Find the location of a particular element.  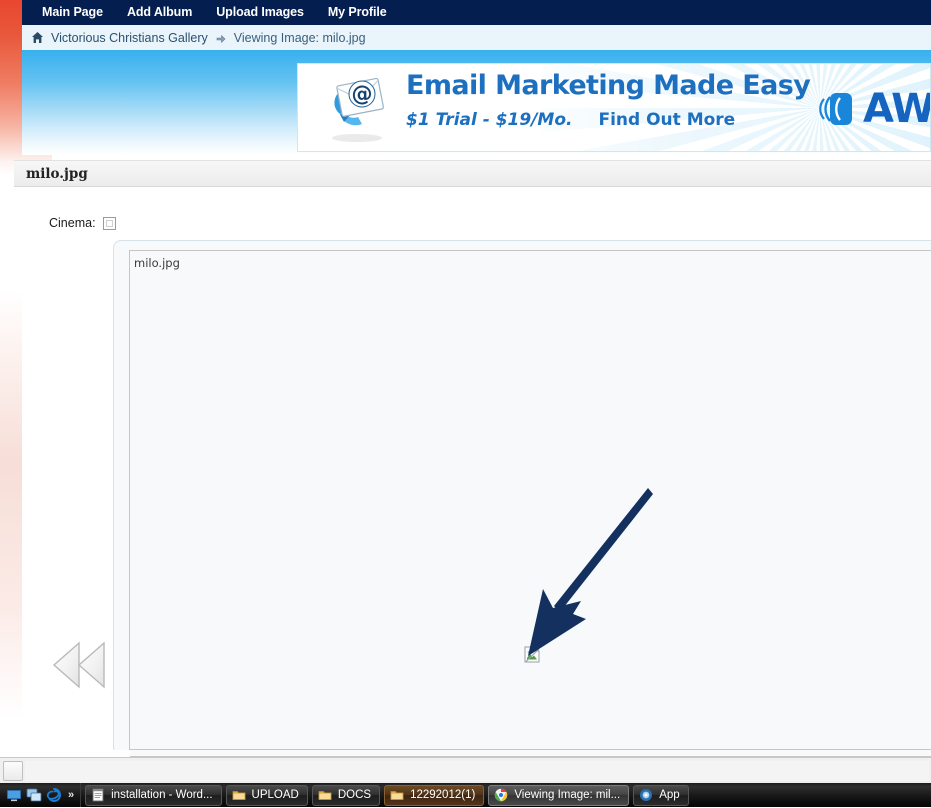

ad-cta-link: Find Out More is located at coordinates (666, 120).